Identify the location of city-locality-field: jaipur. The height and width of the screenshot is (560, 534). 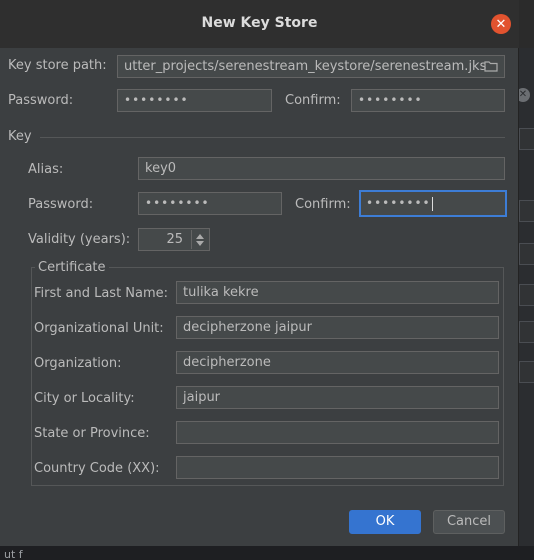
(337, 397).